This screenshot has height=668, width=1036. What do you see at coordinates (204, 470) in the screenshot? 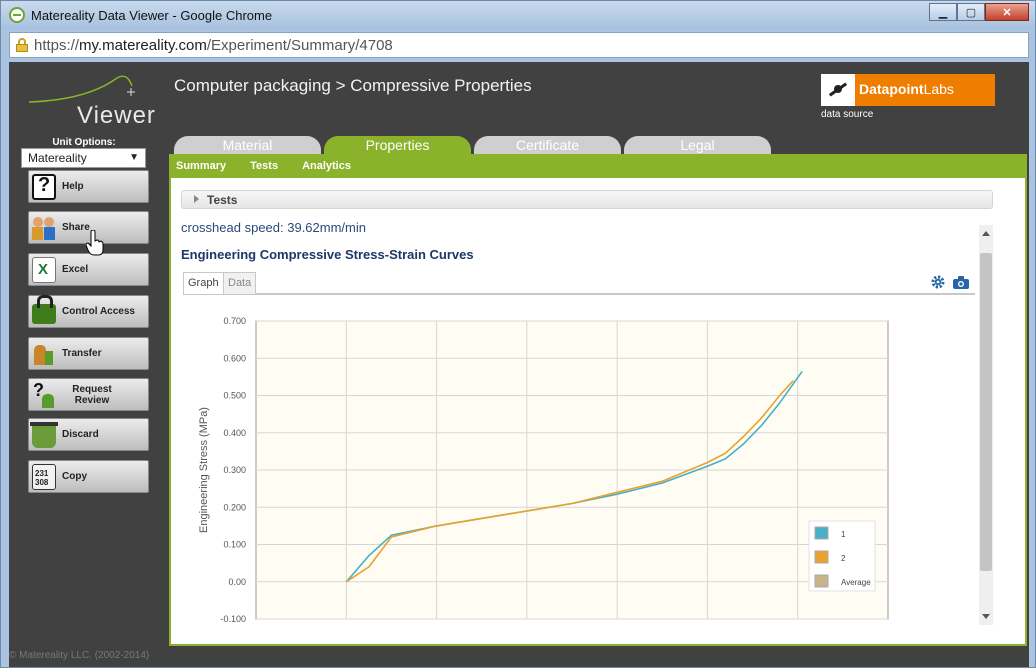
I see `y-axis-label: Engineering Stress (MPa)` at bounding box center [204, 470].